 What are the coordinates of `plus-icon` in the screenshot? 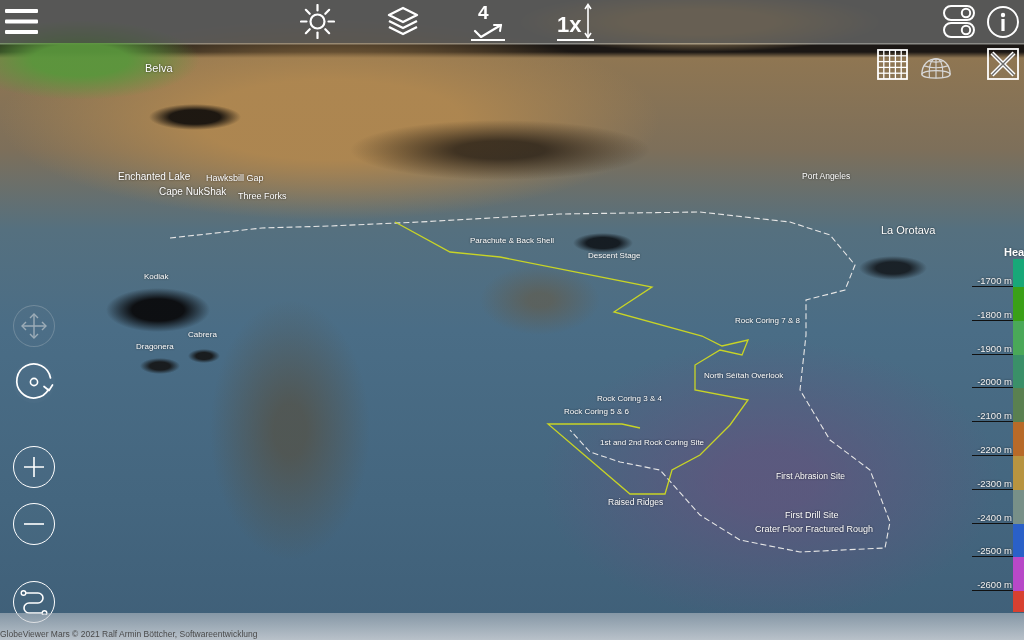 It's located at (34, 467).